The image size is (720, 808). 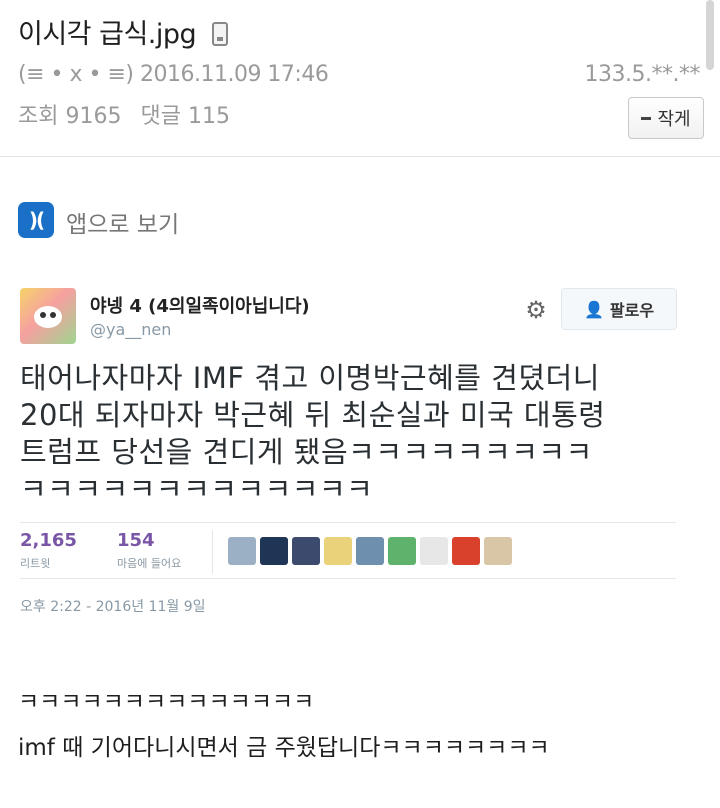 I want to click on like-label: 마음에 들어요, so click(x=149, y=563).